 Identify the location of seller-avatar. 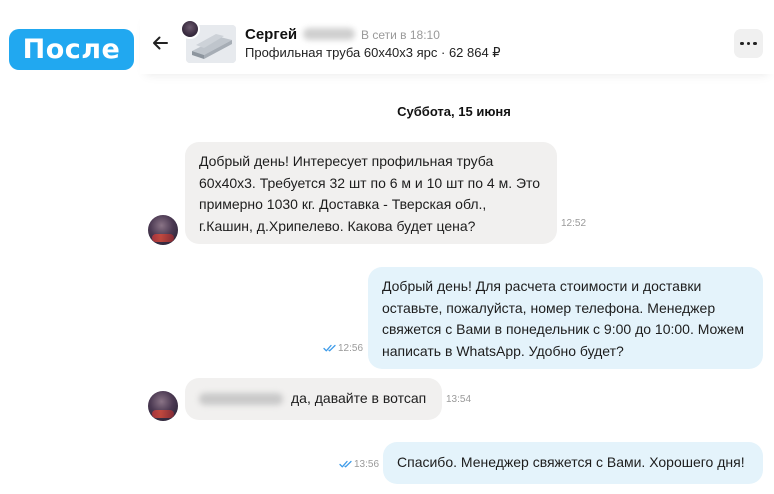
(190, 29).